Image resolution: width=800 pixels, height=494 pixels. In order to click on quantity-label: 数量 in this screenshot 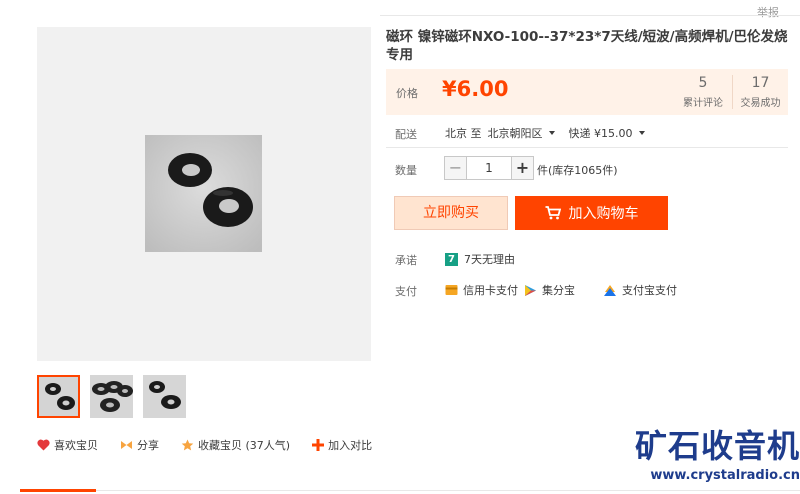, I will do `click(406, 170)`.